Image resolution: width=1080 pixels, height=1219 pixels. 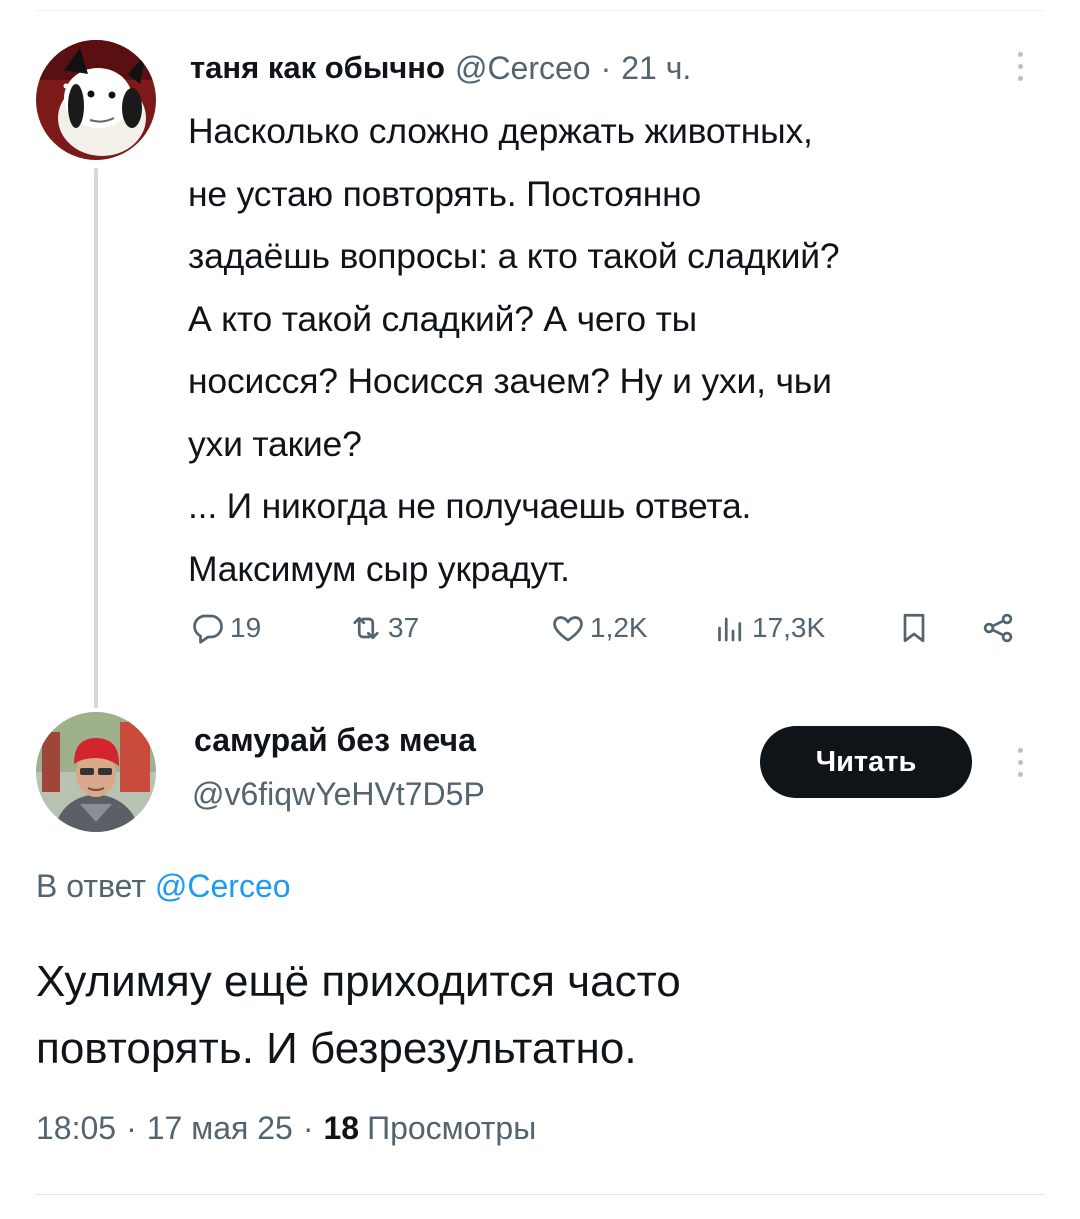 I want to click on reply-icon, so click(x=208, y=629).